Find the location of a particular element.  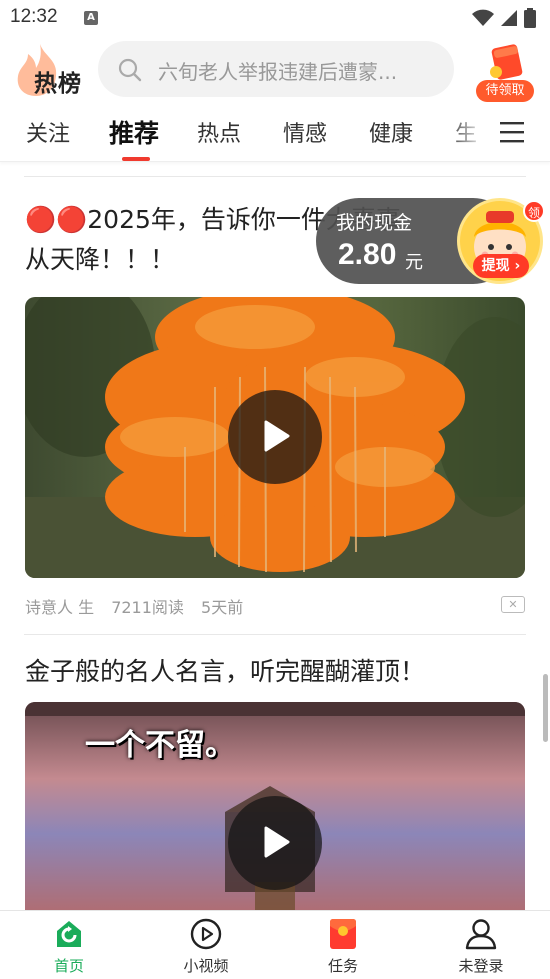

card-author: 诗意人 生 is located at coordinates (59, 607).